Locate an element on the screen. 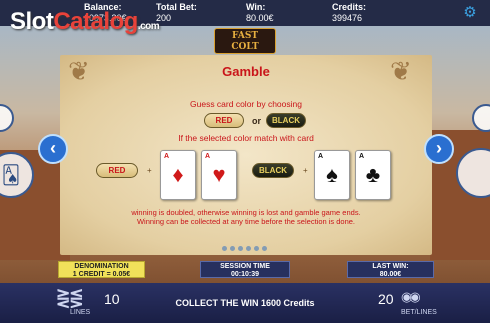  denomination-label: DENOMINATION is located at coordinates (101, 266).